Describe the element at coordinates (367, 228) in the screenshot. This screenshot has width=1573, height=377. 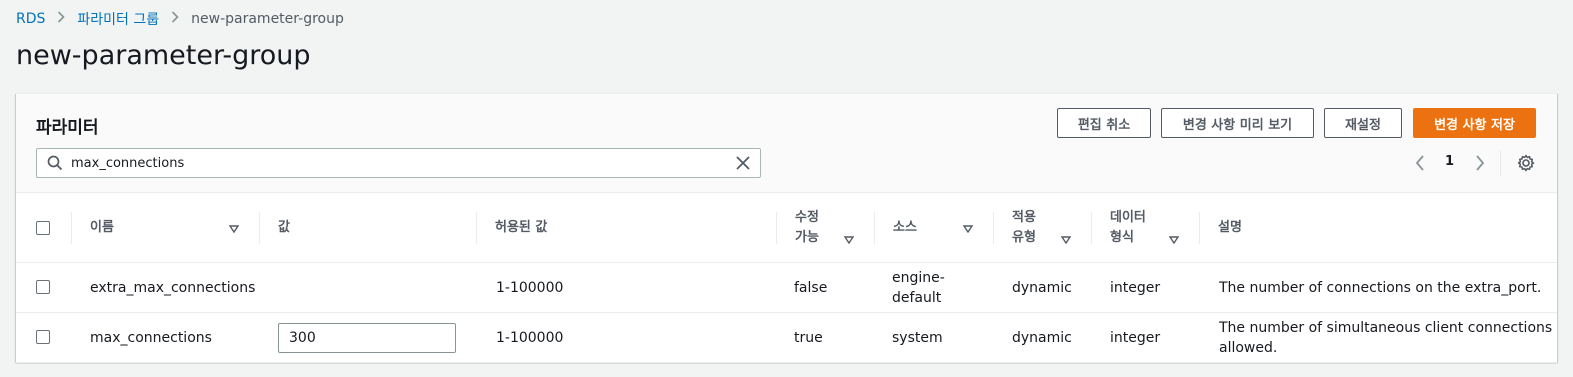
I see `column-header-value: 값` at that location.